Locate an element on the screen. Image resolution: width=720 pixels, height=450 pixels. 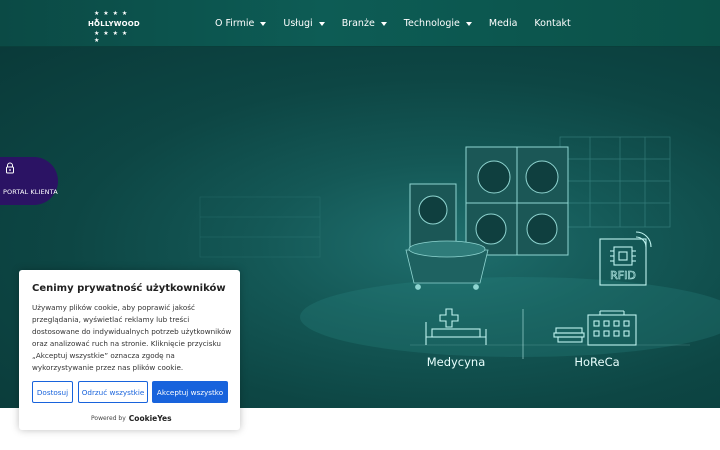
nav-item-label: Technologie is located at coordinates (431, 23).